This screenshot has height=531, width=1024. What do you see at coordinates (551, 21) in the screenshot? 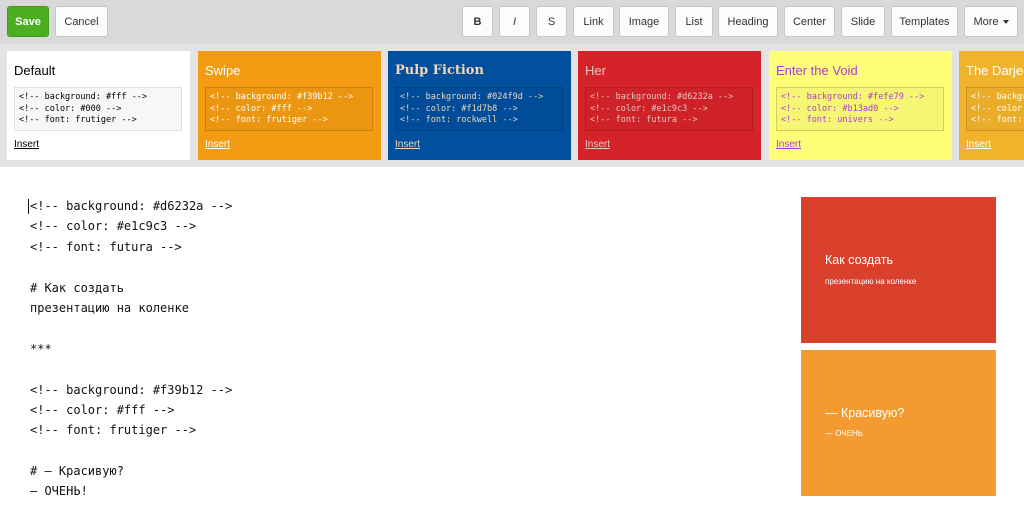
I see `strikethrough-button: S` at bounding box center [551, 21].